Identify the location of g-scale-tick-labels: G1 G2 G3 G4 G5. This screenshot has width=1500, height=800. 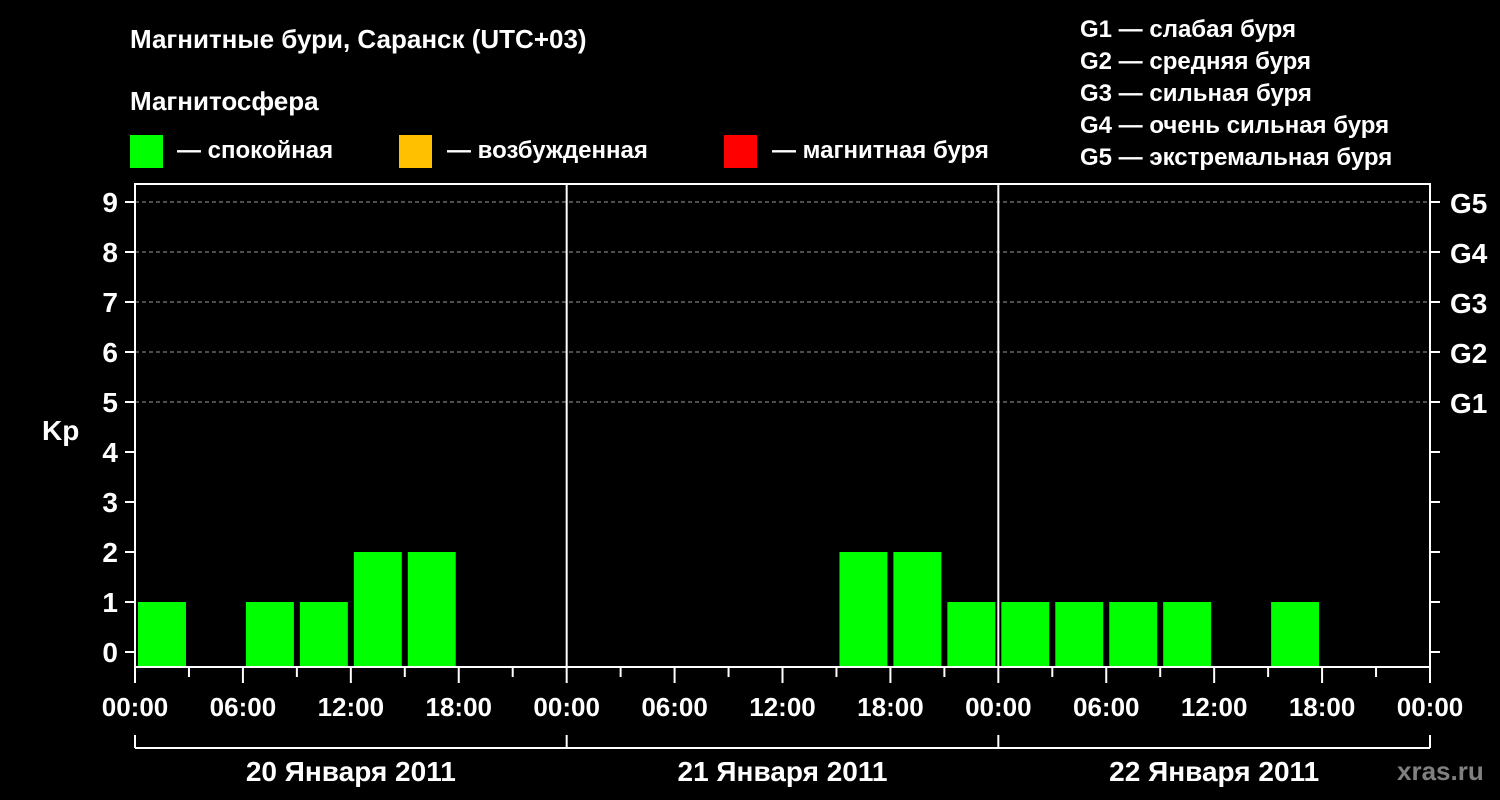
(1469, 303).